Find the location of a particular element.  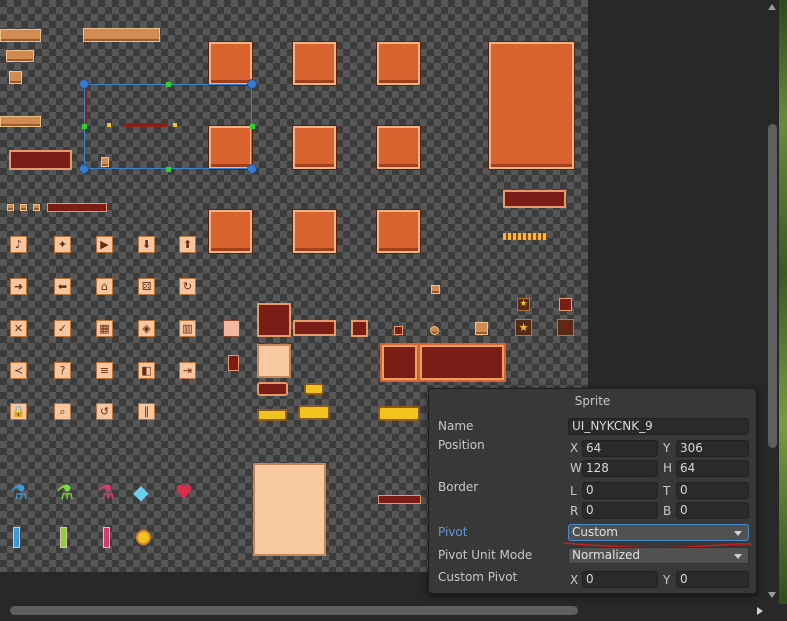

sprite-peach-panel is located at coordinates (289, 509).